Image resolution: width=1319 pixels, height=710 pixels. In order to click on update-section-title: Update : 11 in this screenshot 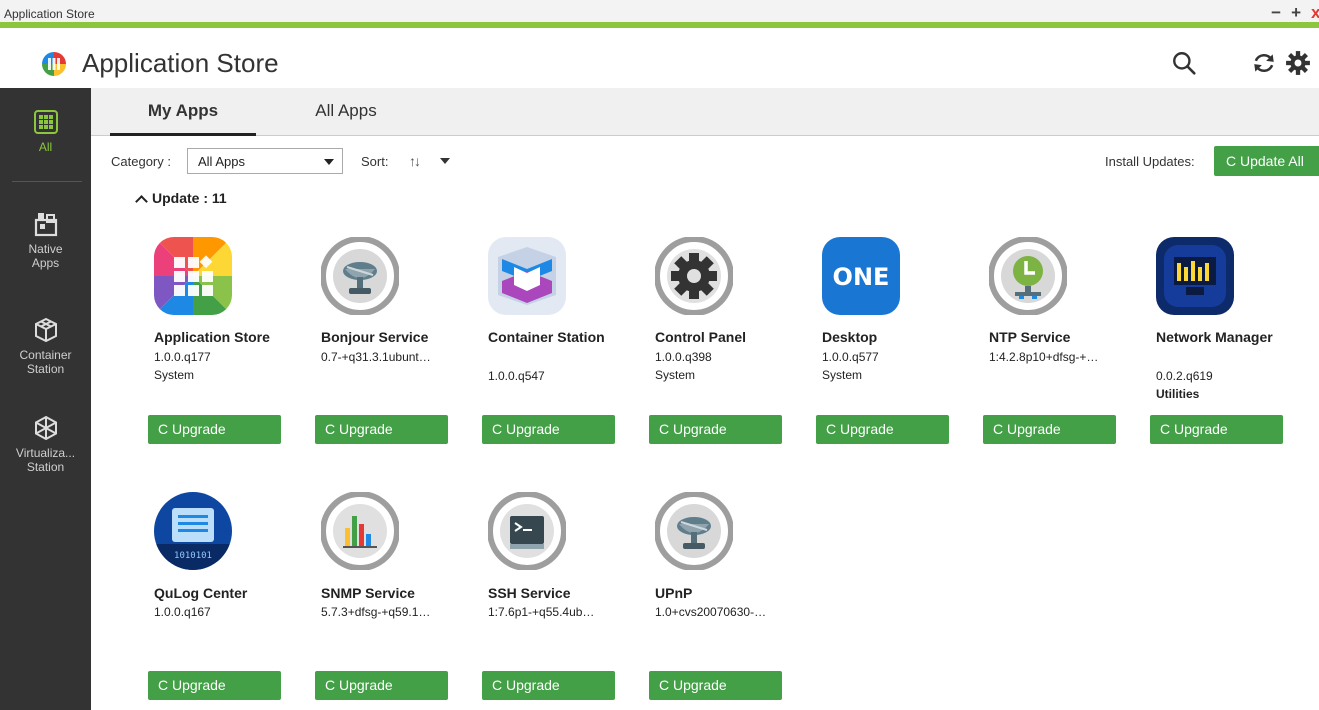, I will do `click(189, 198)`.